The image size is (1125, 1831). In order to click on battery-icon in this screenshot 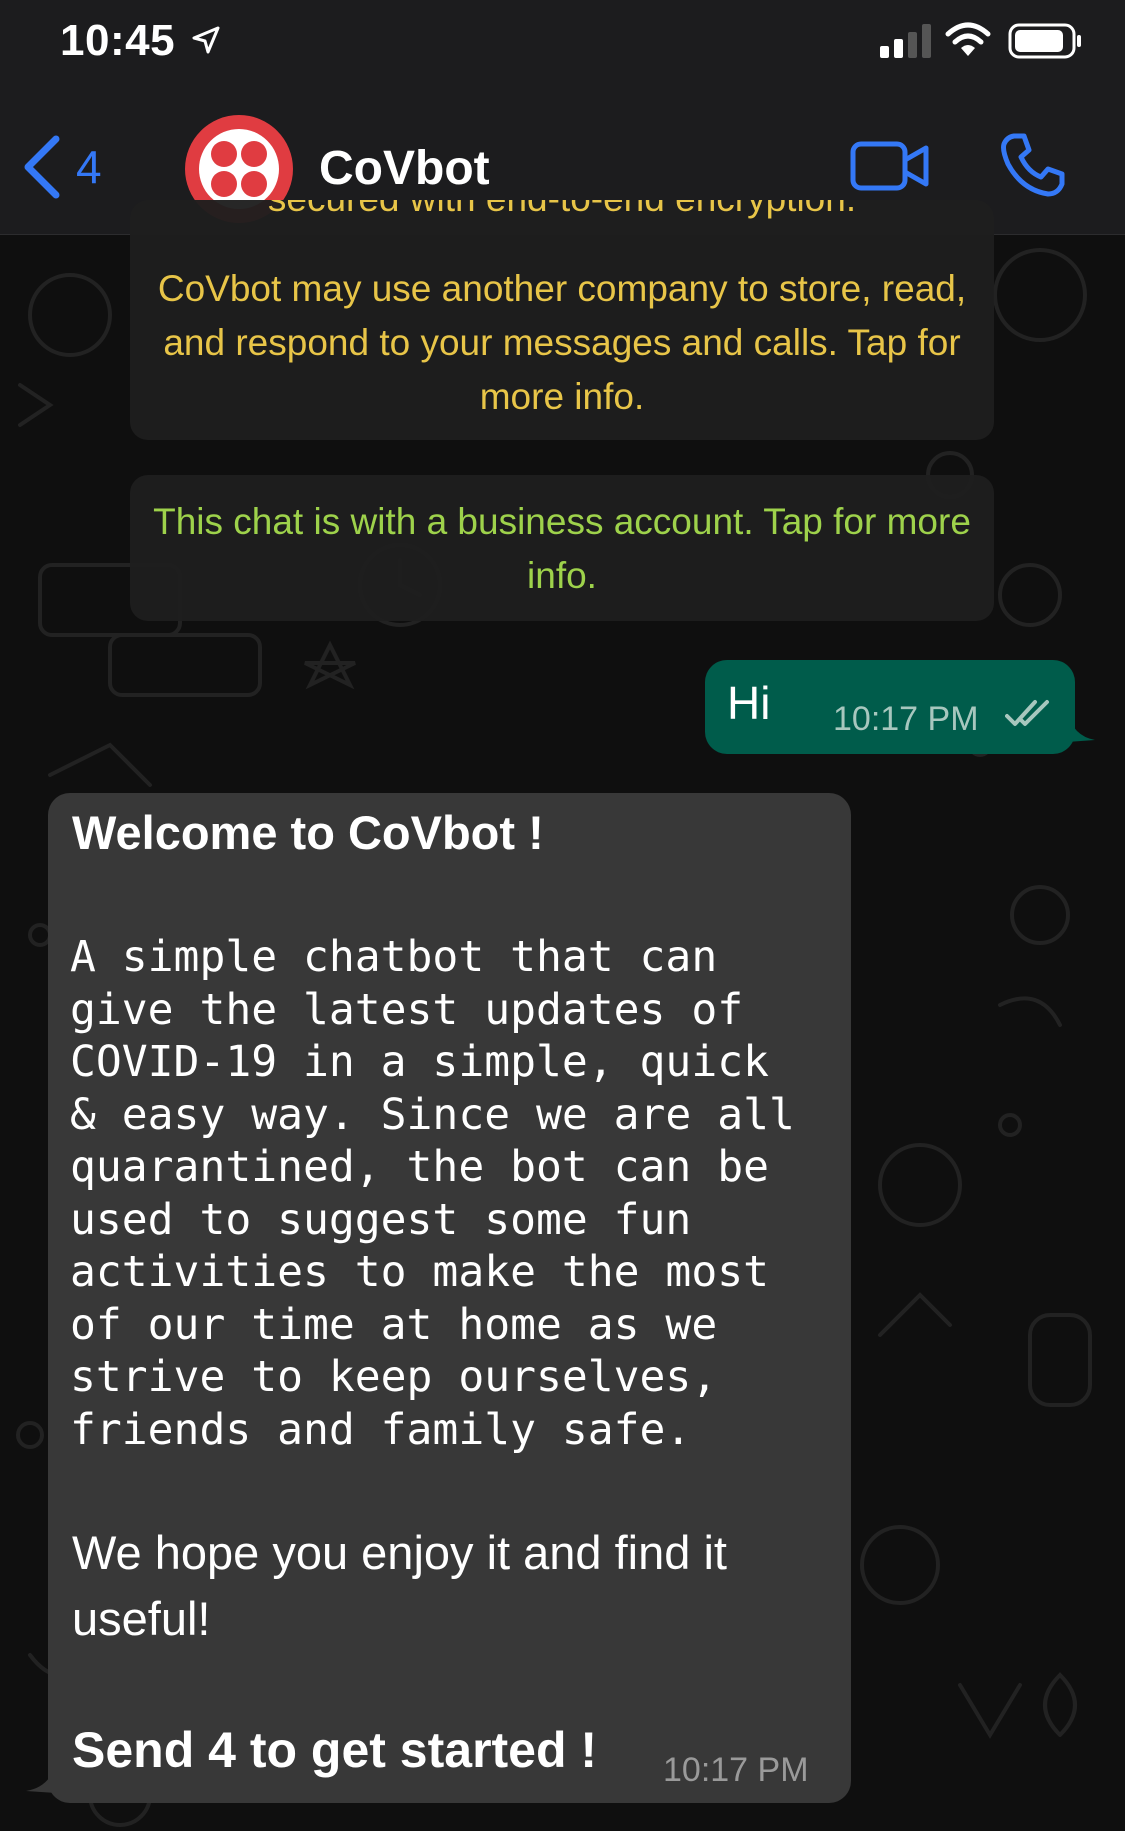, I will do `click(1044, 41)`.